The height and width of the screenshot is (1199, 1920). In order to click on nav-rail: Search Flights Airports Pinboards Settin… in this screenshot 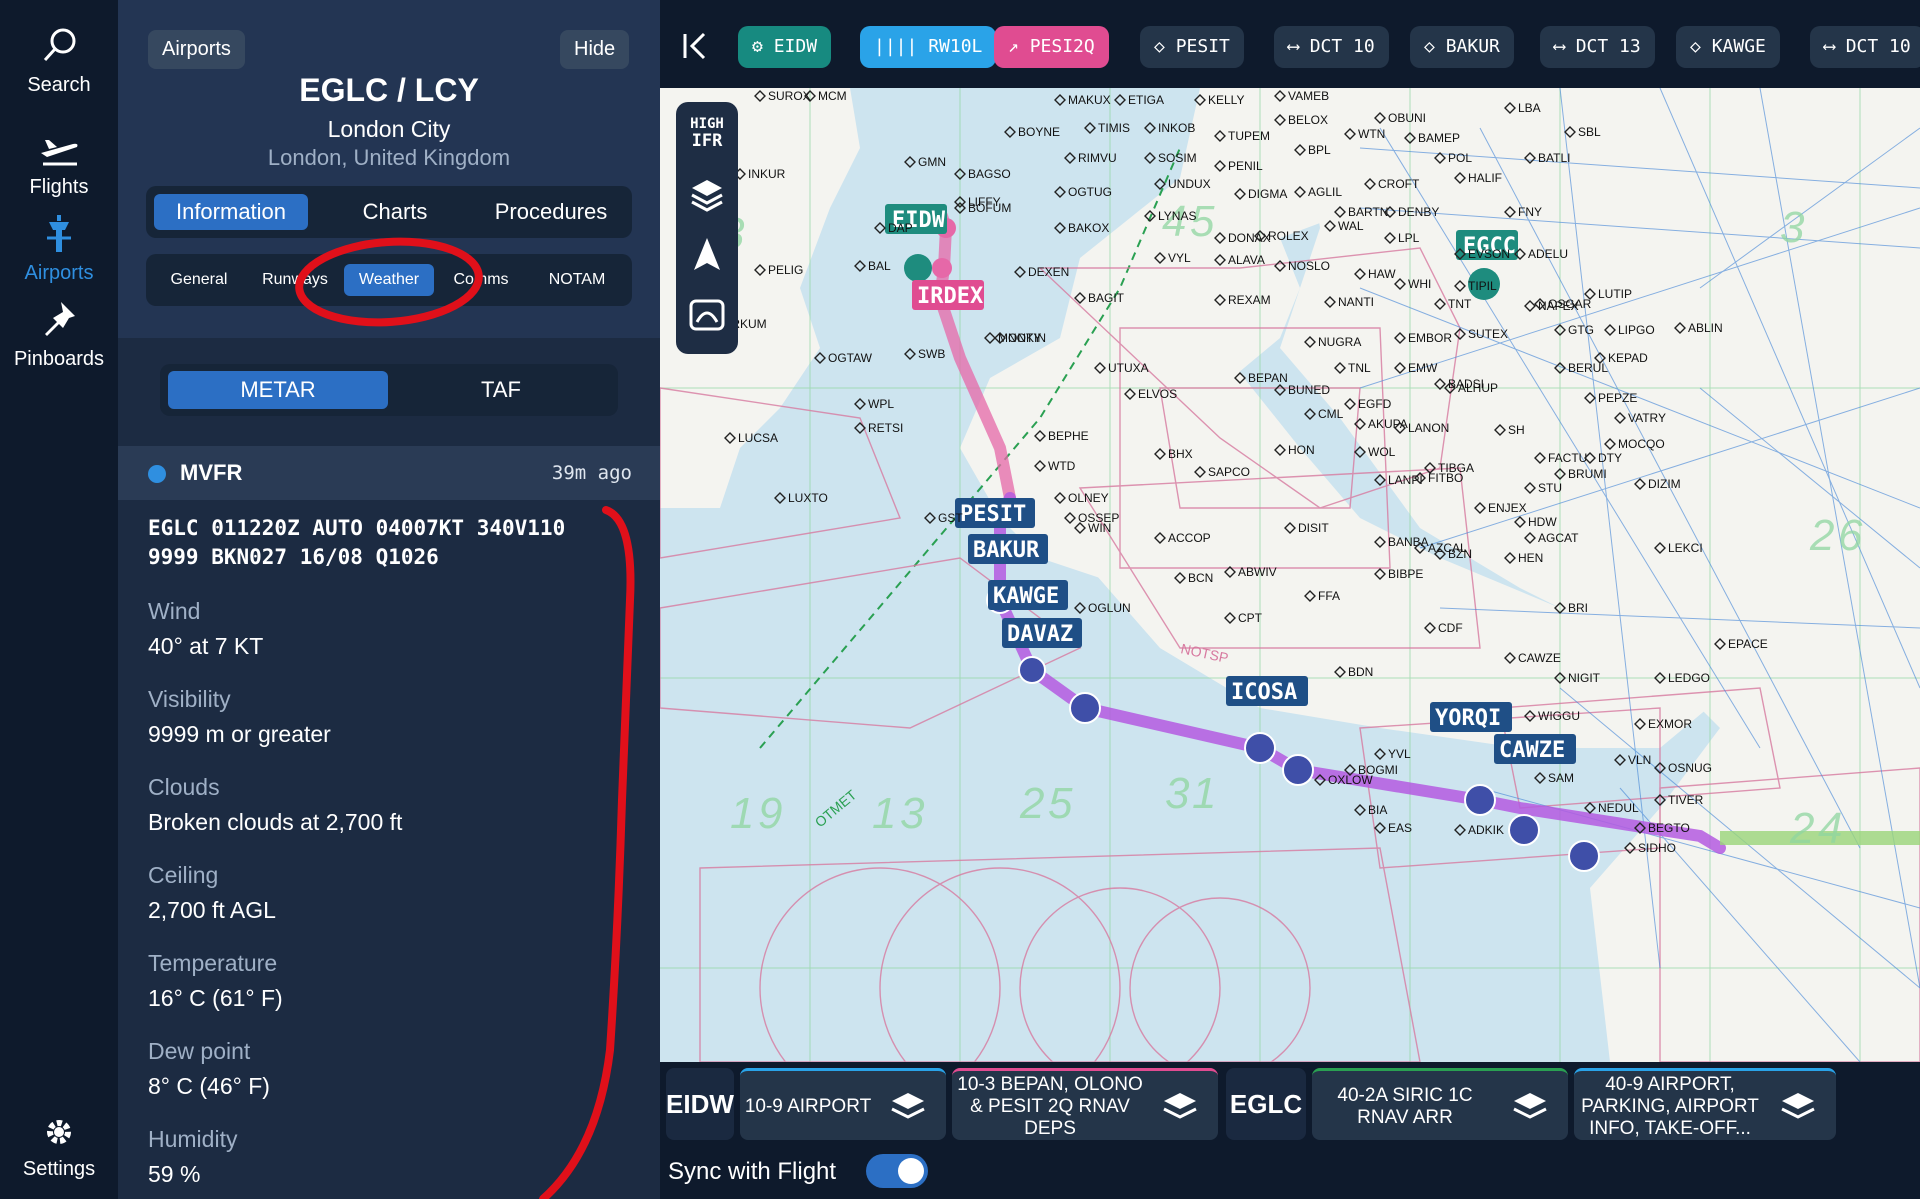, I will do `click(59, 599)`.